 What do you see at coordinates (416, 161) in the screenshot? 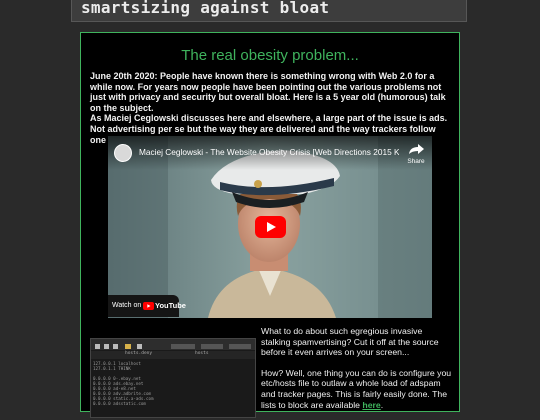
I see `share-label: Share` at bounding box center [416, 161].